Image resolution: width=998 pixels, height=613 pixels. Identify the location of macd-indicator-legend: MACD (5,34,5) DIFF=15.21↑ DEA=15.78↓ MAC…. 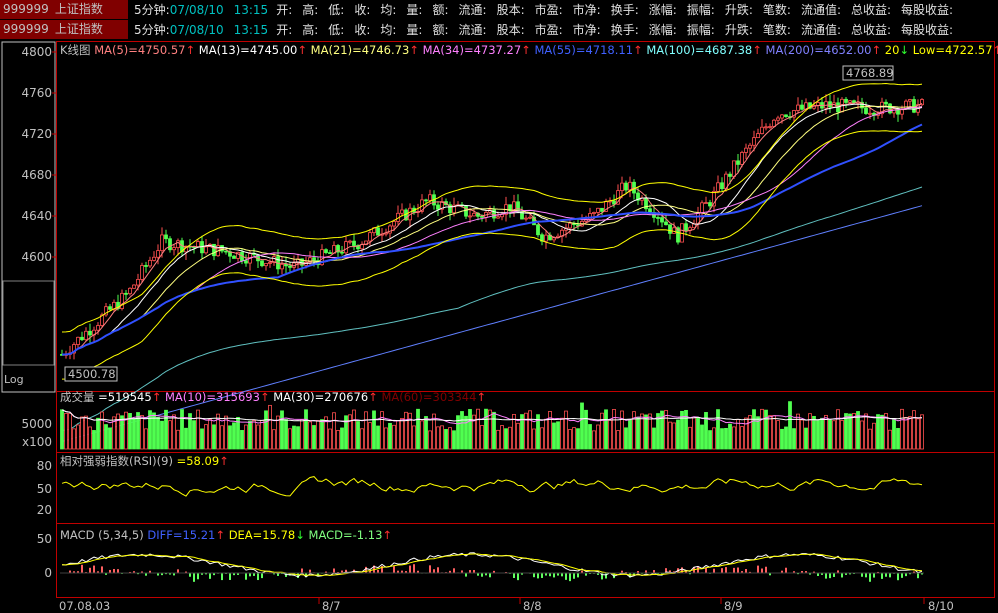
(226, 535).